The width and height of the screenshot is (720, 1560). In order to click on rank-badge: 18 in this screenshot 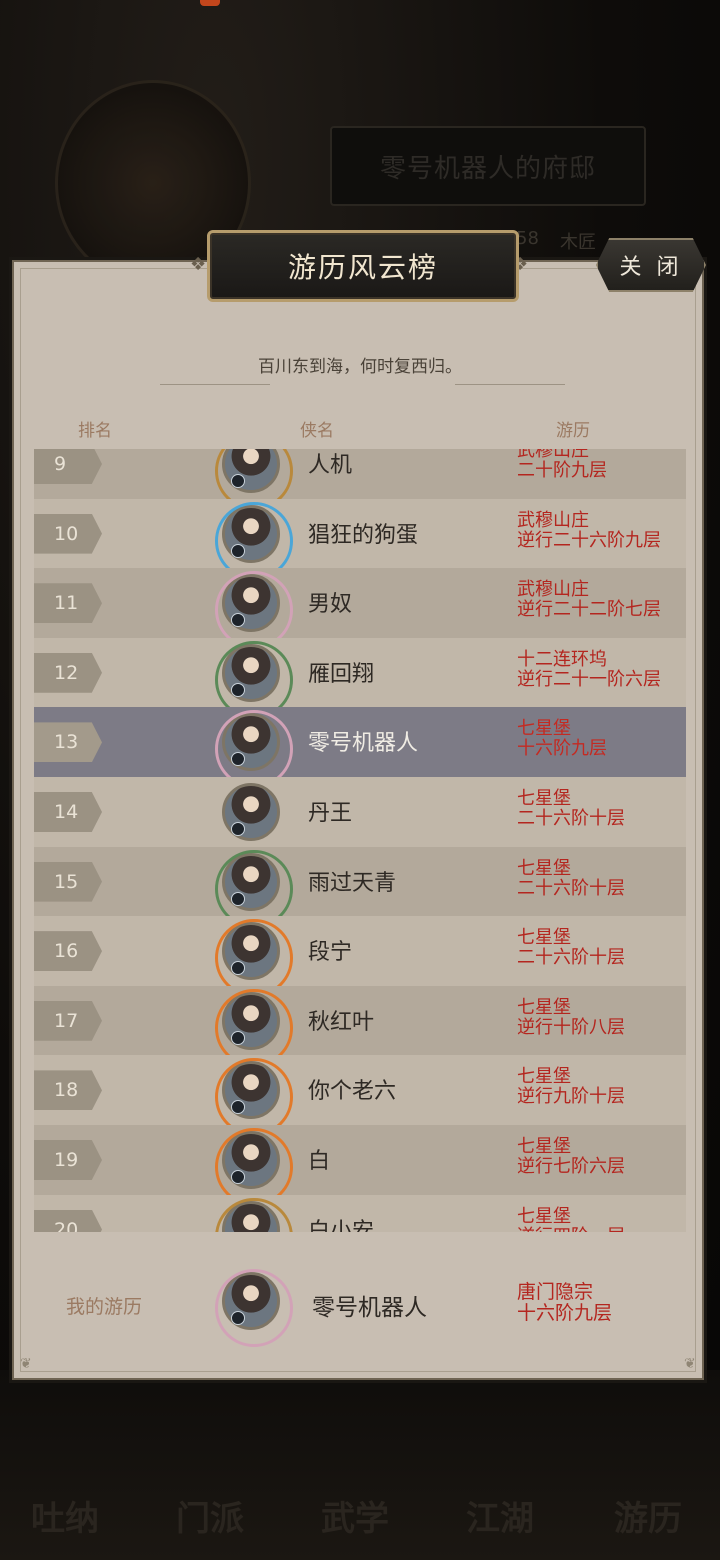, I will do `click(68, 1090)`.